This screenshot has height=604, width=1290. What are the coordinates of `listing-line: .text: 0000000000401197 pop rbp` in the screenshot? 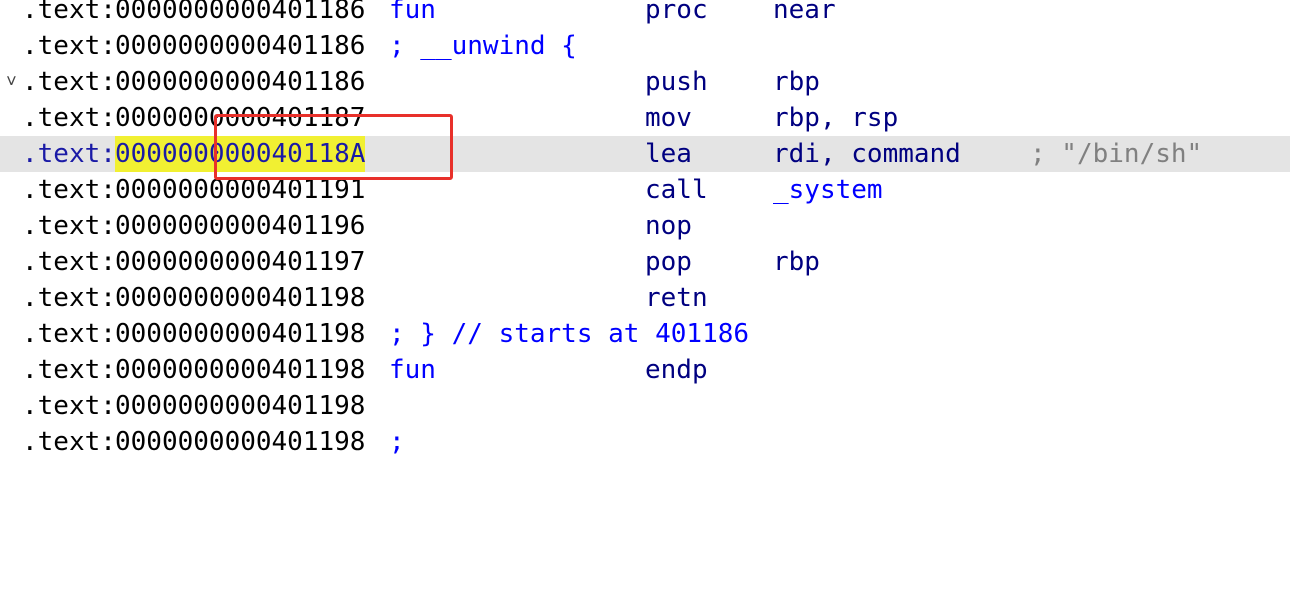 It's located at (645, 262).